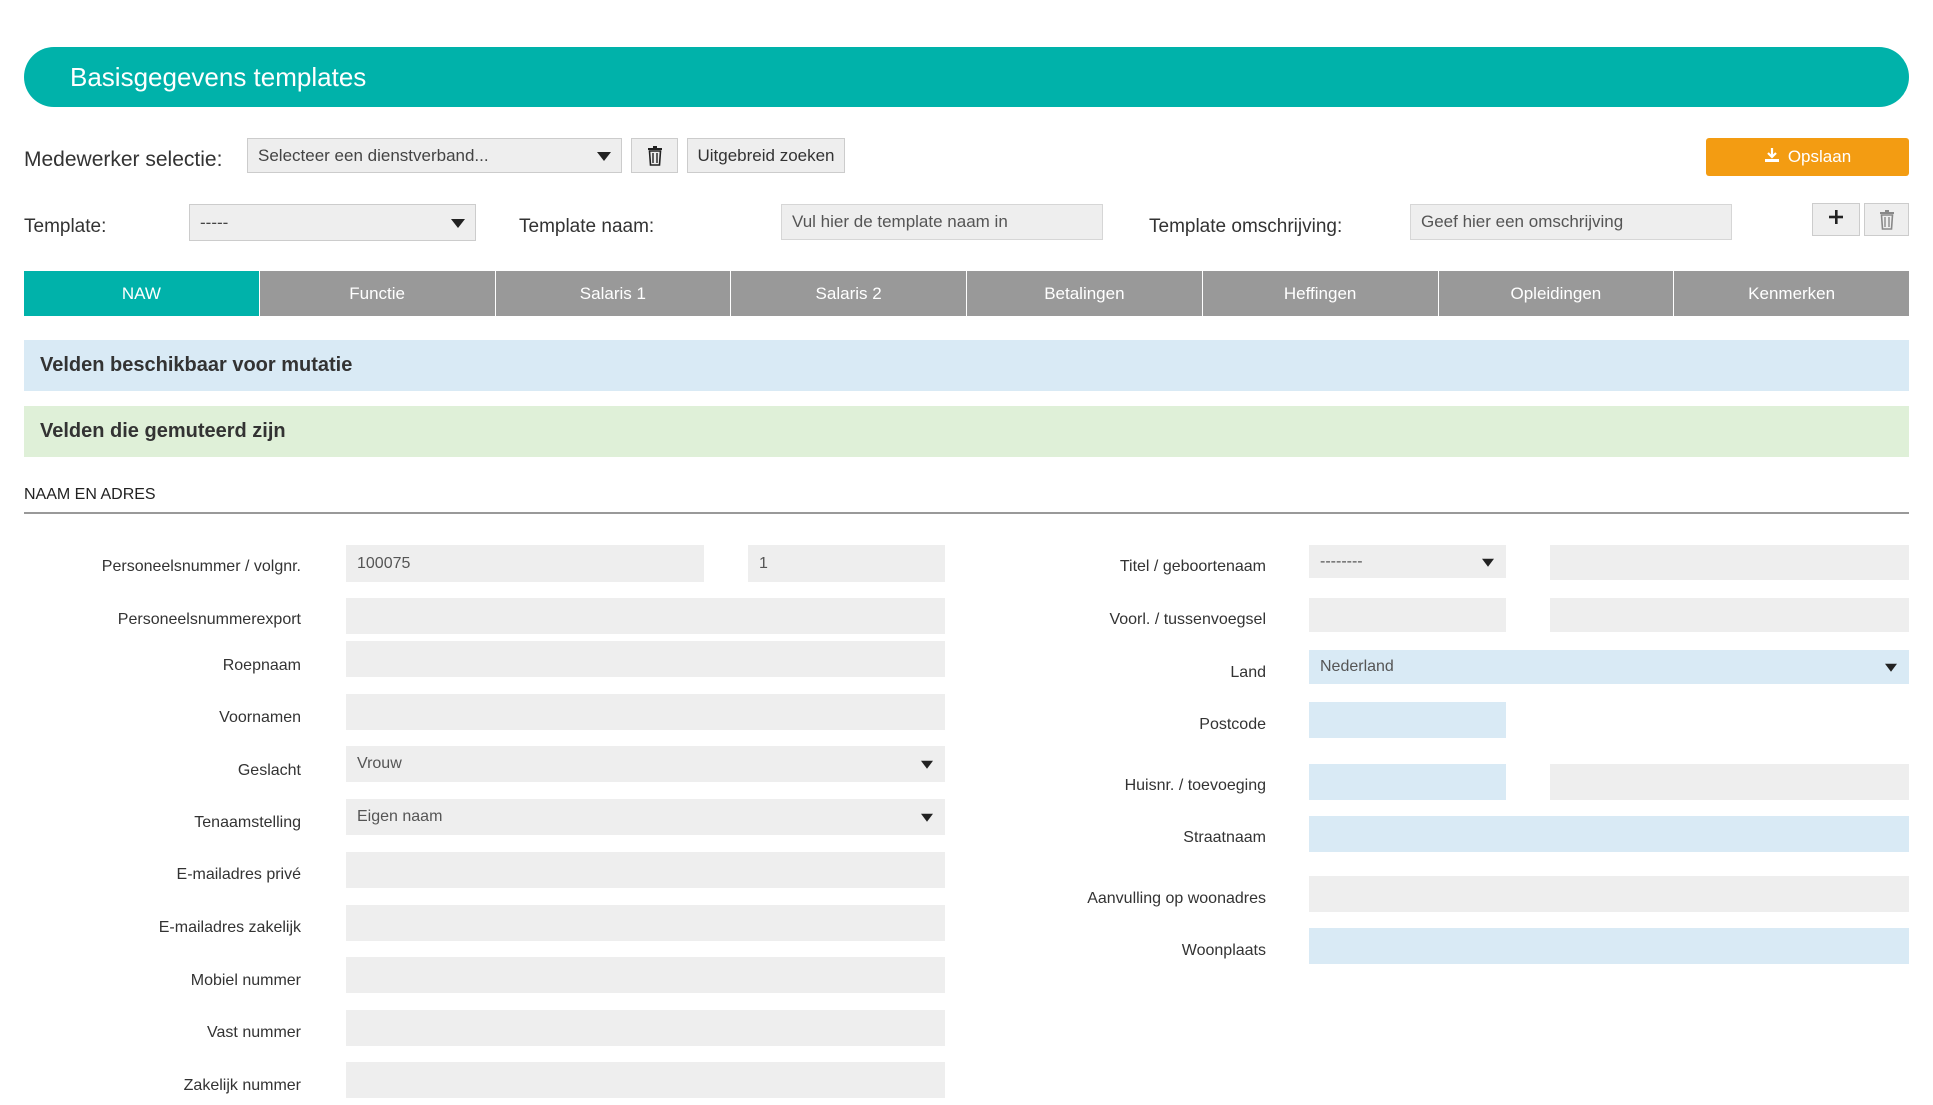 The width and height of the screenshot is (1933, 1105). I want to click on mutated-fields-panel: Velden die gemuteerd zijn, so click(966, 431).